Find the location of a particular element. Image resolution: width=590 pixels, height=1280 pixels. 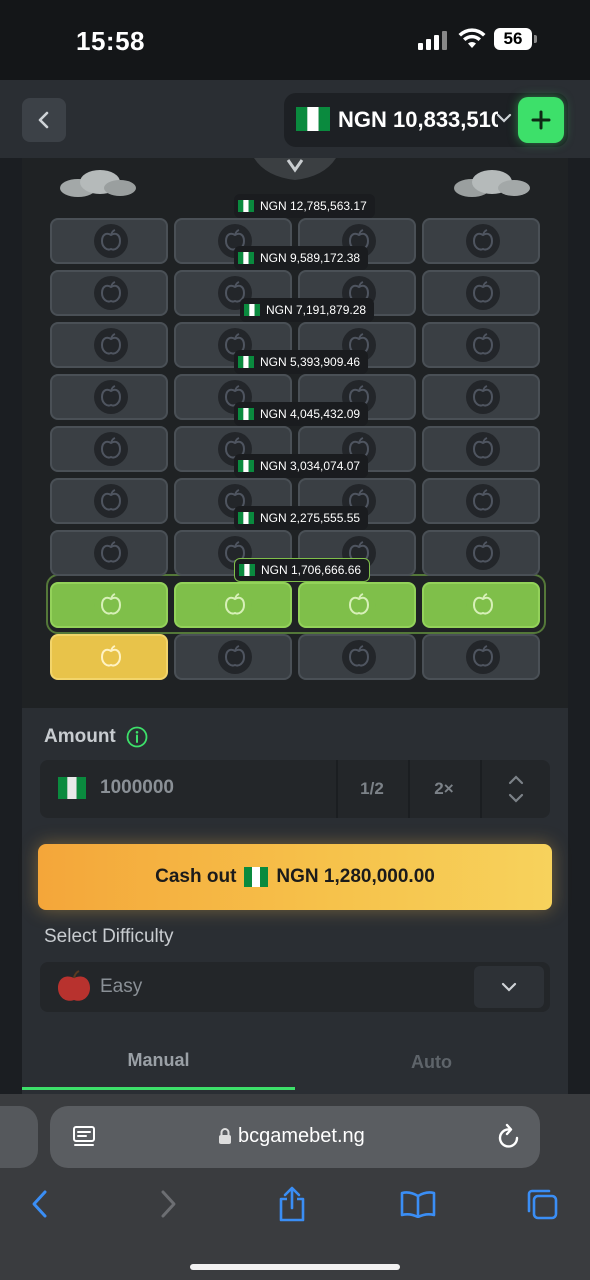

row-multiplier-label: NGN 7,191,879.28 is located at coordinates (307, 310).